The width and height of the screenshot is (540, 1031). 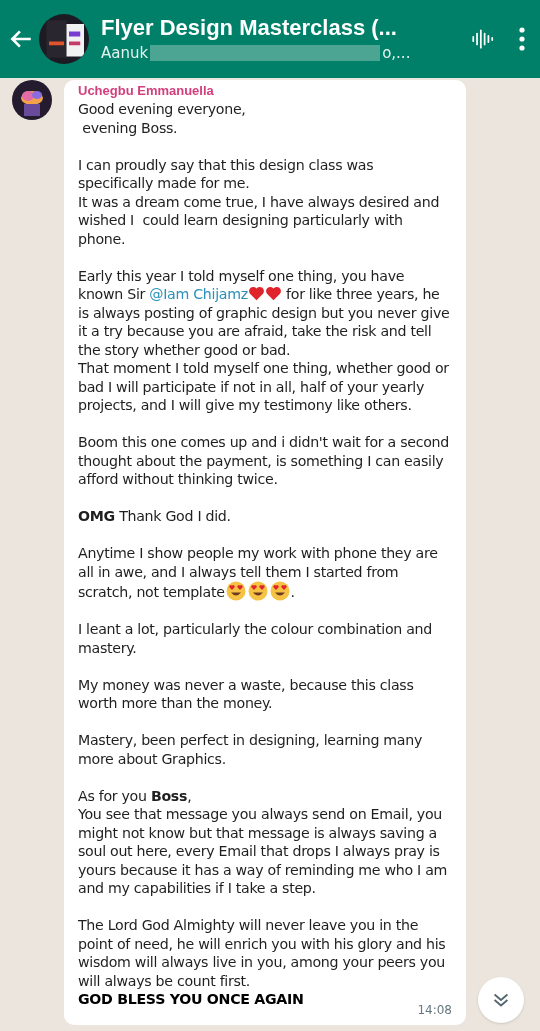 What do you see at coordinates (264, 312) in the screenshot?
I see `message-text: Early this year I told myself one thing, you have known Sir @Iam Chijamz for like three years, he is always posting of graphic design but you never give it a try because you are afraid, take the risk and tell the story whether good or bad.` at bounding box center [264, 312].